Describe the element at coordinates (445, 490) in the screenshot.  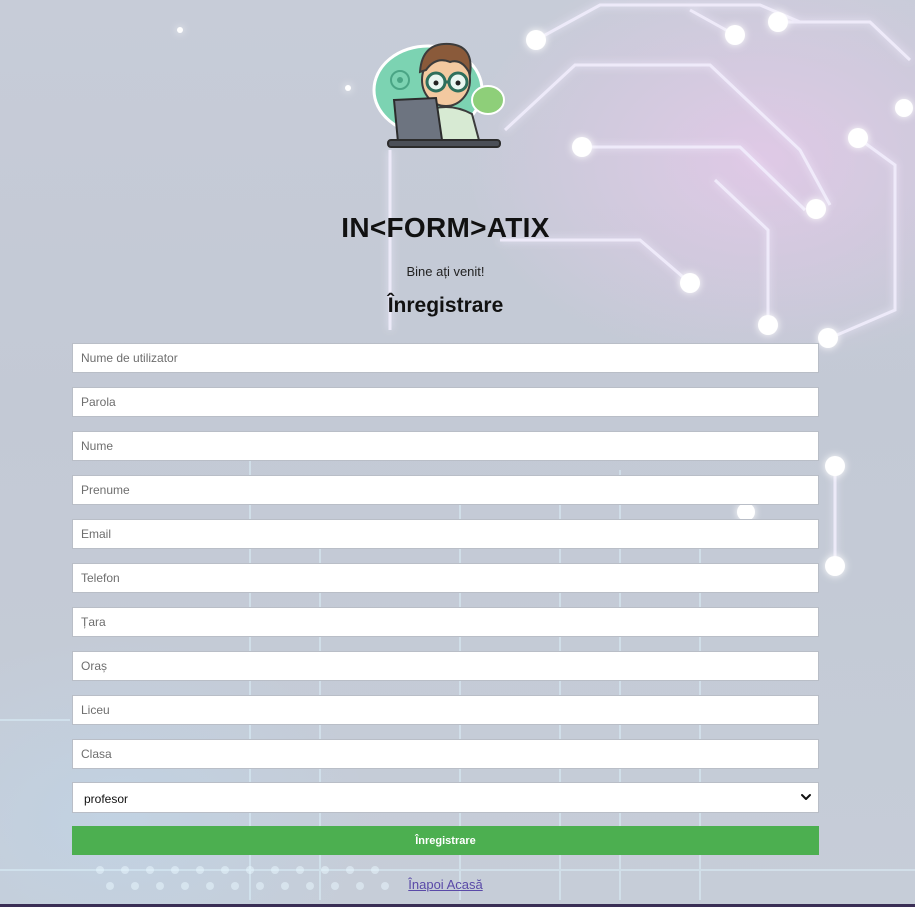
I see `first-name-input` at that location.